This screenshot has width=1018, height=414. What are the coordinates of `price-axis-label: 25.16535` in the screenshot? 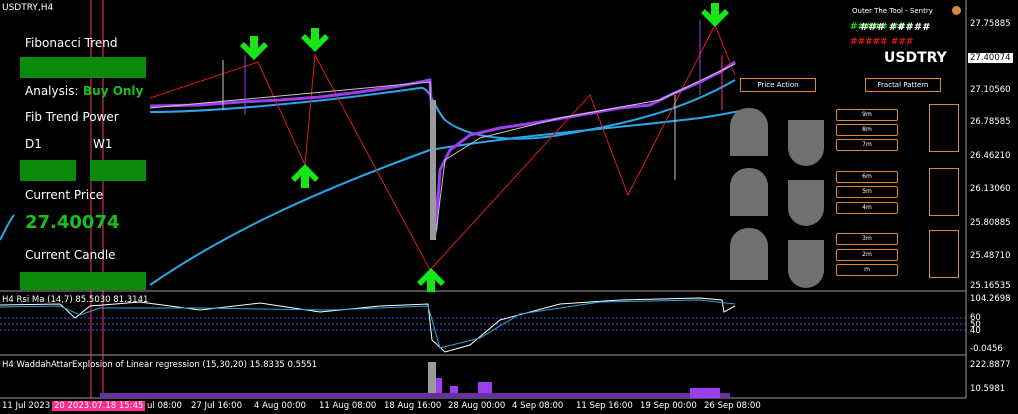 It's located at (990, 286).